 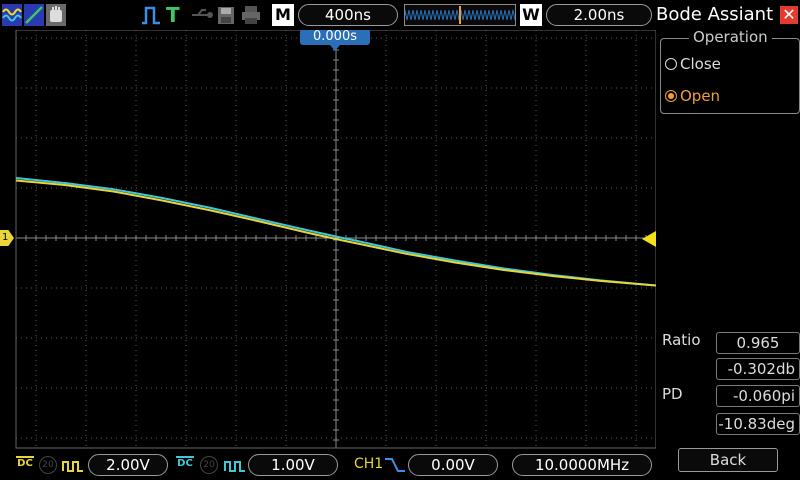 What do you see at coordinates (5, 237) in the screenshot?
I see `ch1-marker-label: 1` at bounding box center [5, 237].